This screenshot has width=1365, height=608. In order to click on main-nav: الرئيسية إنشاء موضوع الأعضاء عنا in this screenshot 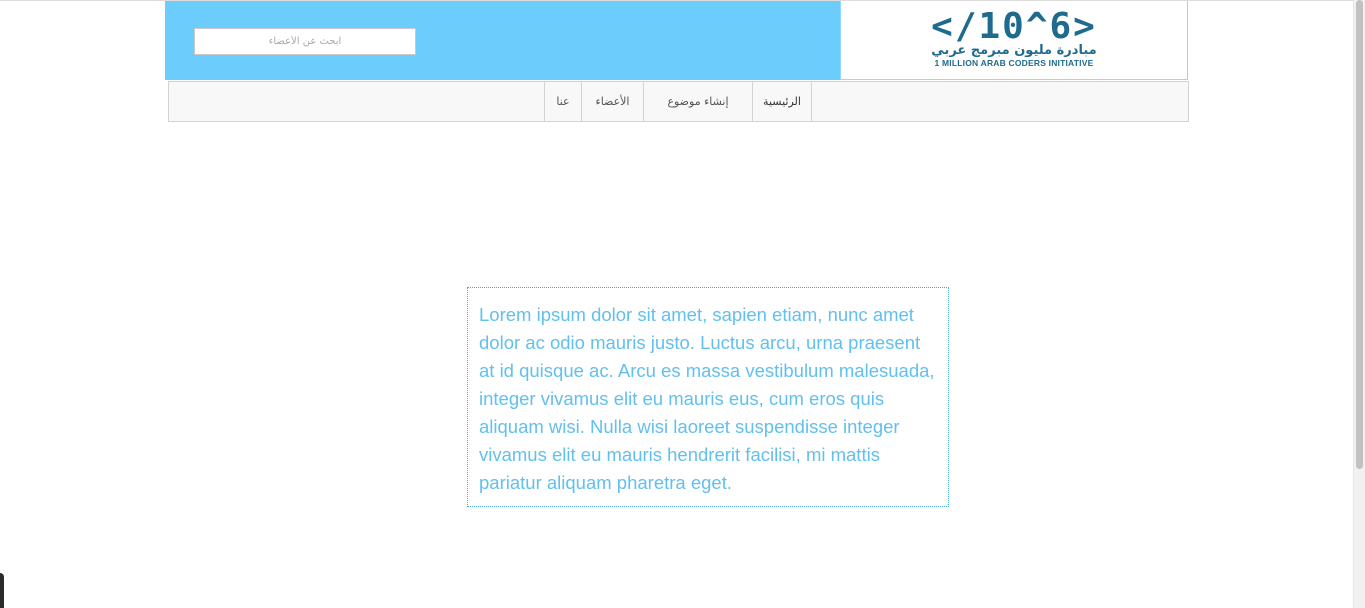, I will do `click(678, 101)`.